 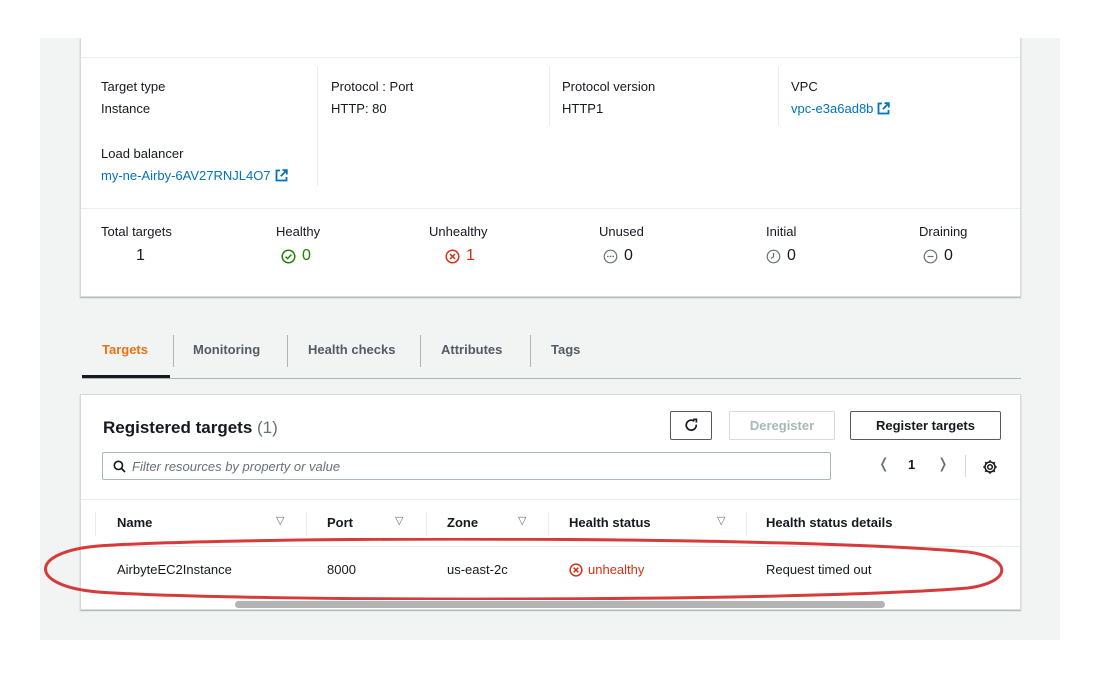 I want to click on register-targets-button: Register targets, so click(x=925, y=425).